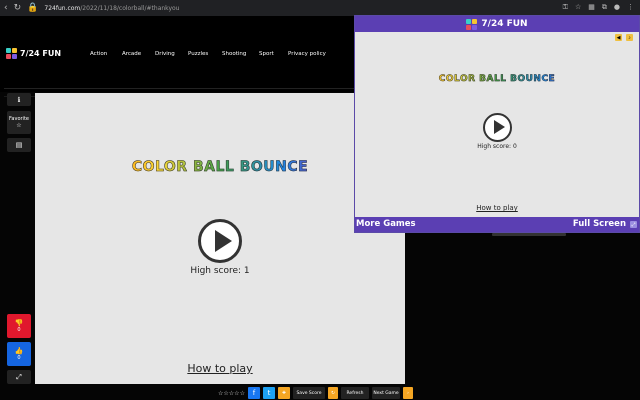  I want to click on popup-high-score: High score: 0, so click(497, 146).